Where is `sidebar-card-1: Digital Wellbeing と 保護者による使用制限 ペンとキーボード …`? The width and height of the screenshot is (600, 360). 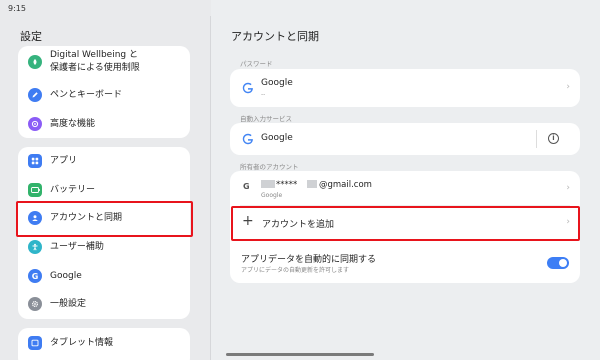
sidebar-card-1: Digital Wellbeing と 保護者による使用制限 ペンとキーボード … is located at coordinates (104, 92).